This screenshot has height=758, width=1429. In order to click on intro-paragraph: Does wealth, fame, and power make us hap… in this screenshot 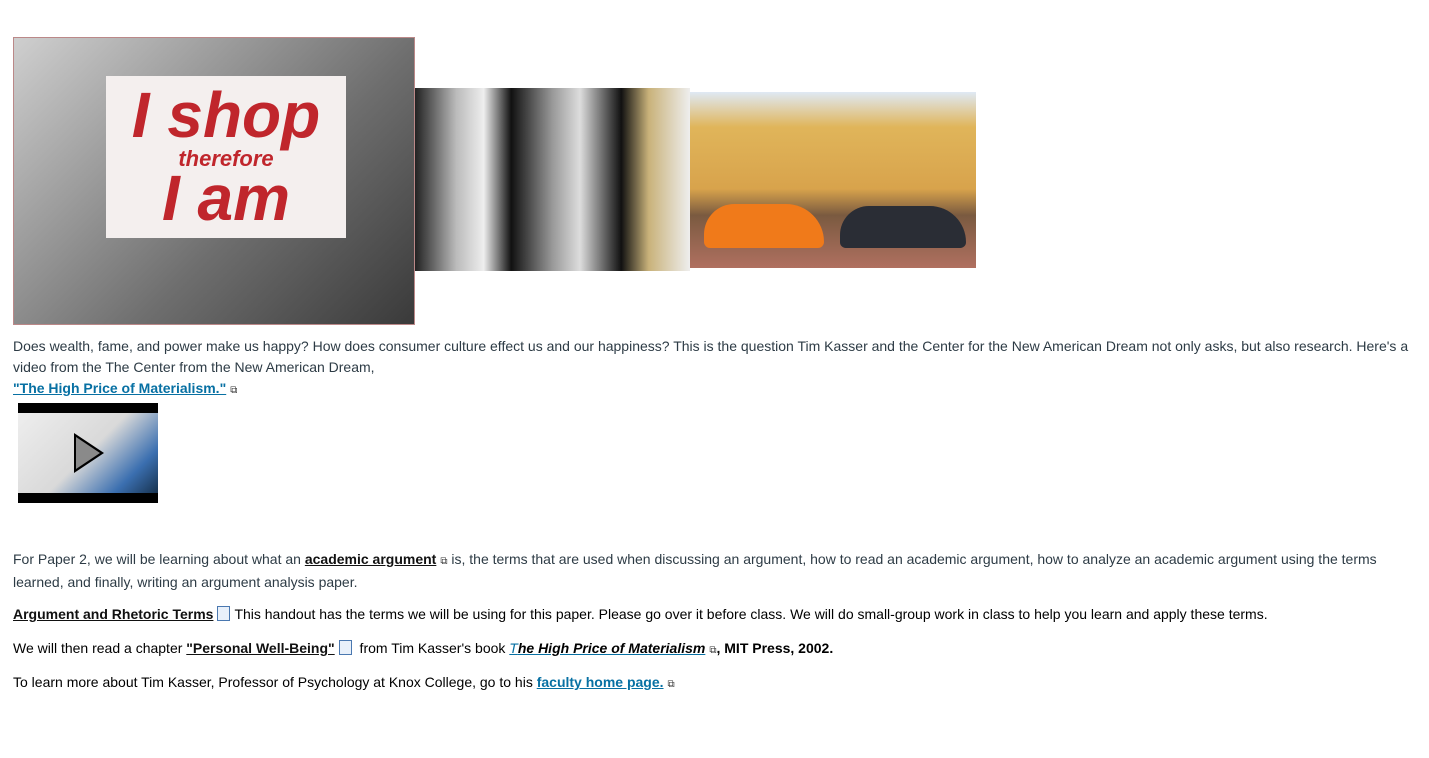, I will do `click(718, 368)`.